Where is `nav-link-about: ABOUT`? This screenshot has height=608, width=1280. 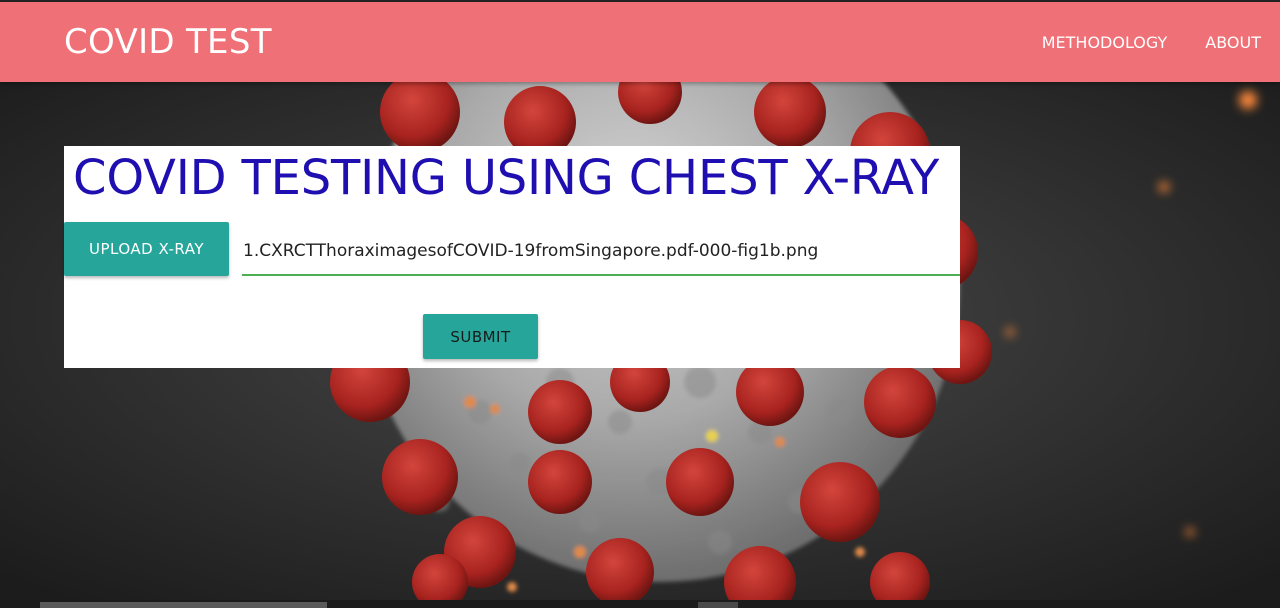
nav-link-about: ABOUT is located at coordinates (1233, 42).